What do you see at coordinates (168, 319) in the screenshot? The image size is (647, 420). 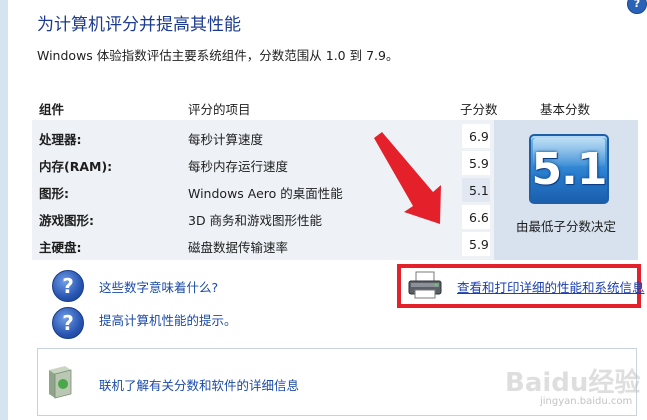 I see `performance-tips-link: 提高计算机性能的提示。` at bounding box center [168, 319].